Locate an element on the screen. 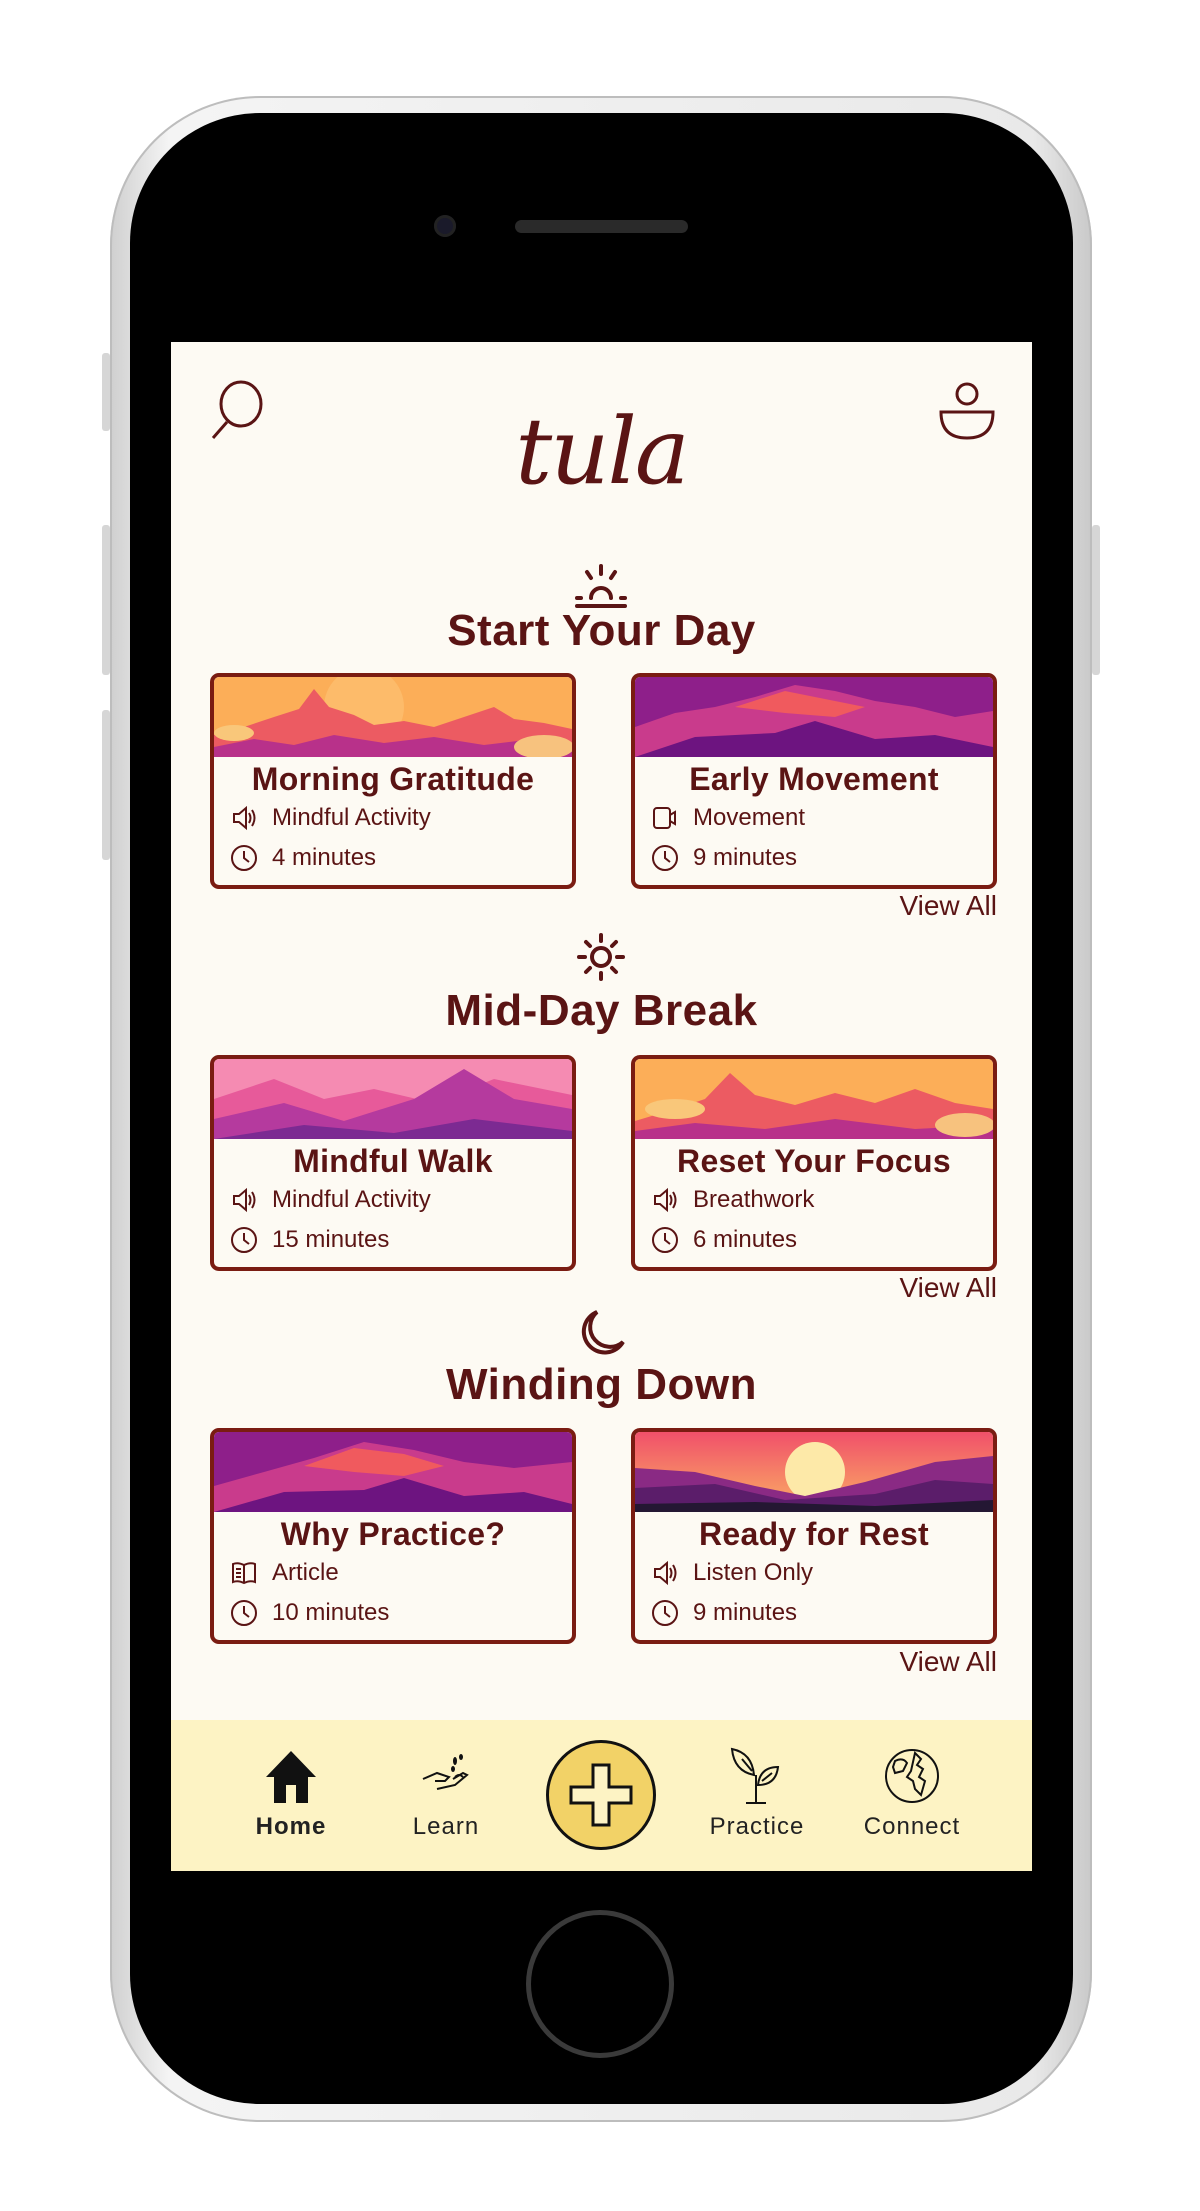 The height and width of the screenshot is (2211, 1200). volume-up-button is located at coordinates (106, 600).